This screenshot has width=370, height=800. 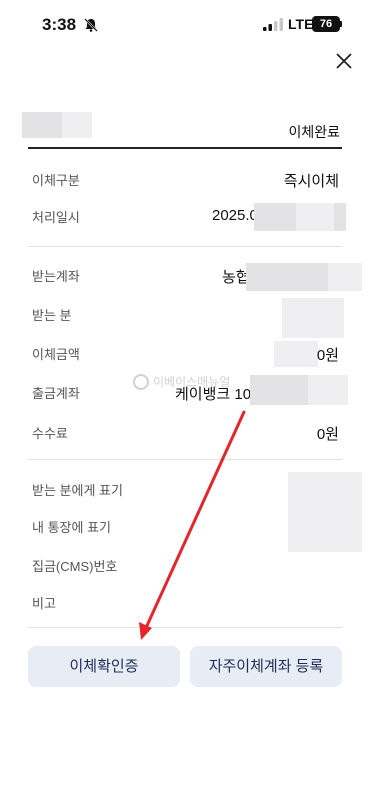 I want to click on redacted-amount, so click(x=296, y=354).